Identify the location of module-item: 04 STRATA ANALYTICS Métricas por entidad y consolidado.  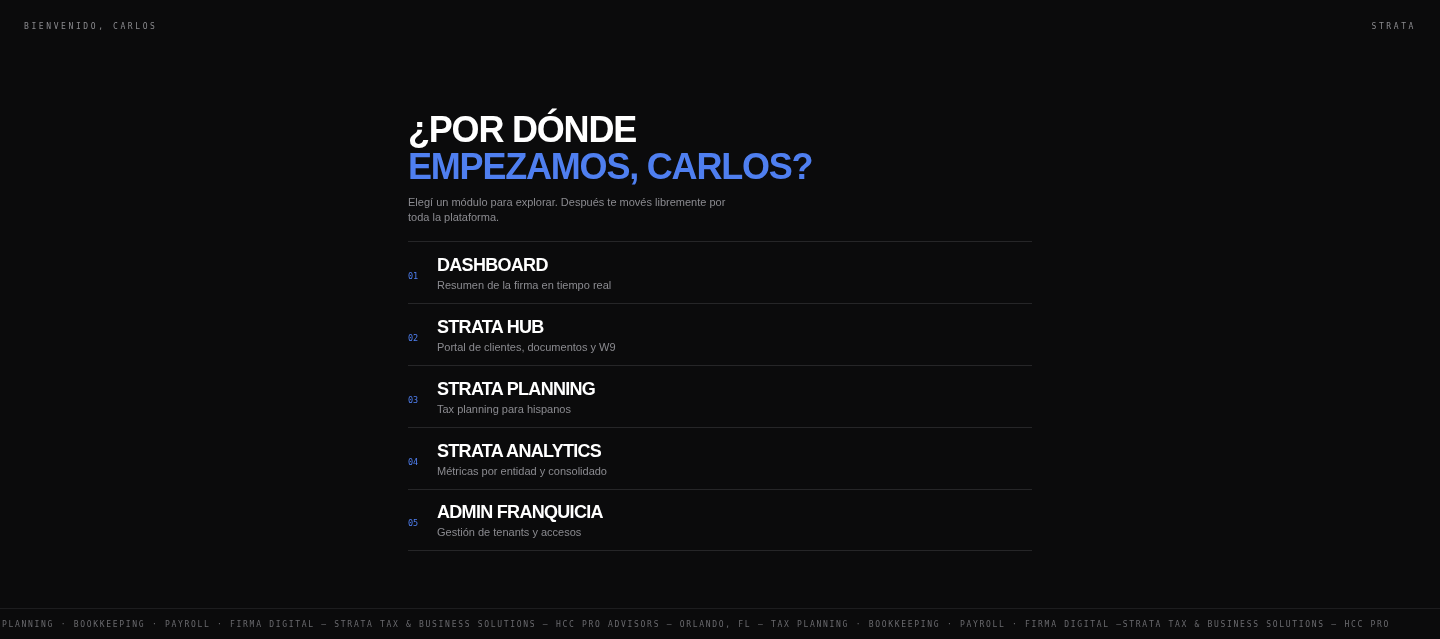
(720, 458).